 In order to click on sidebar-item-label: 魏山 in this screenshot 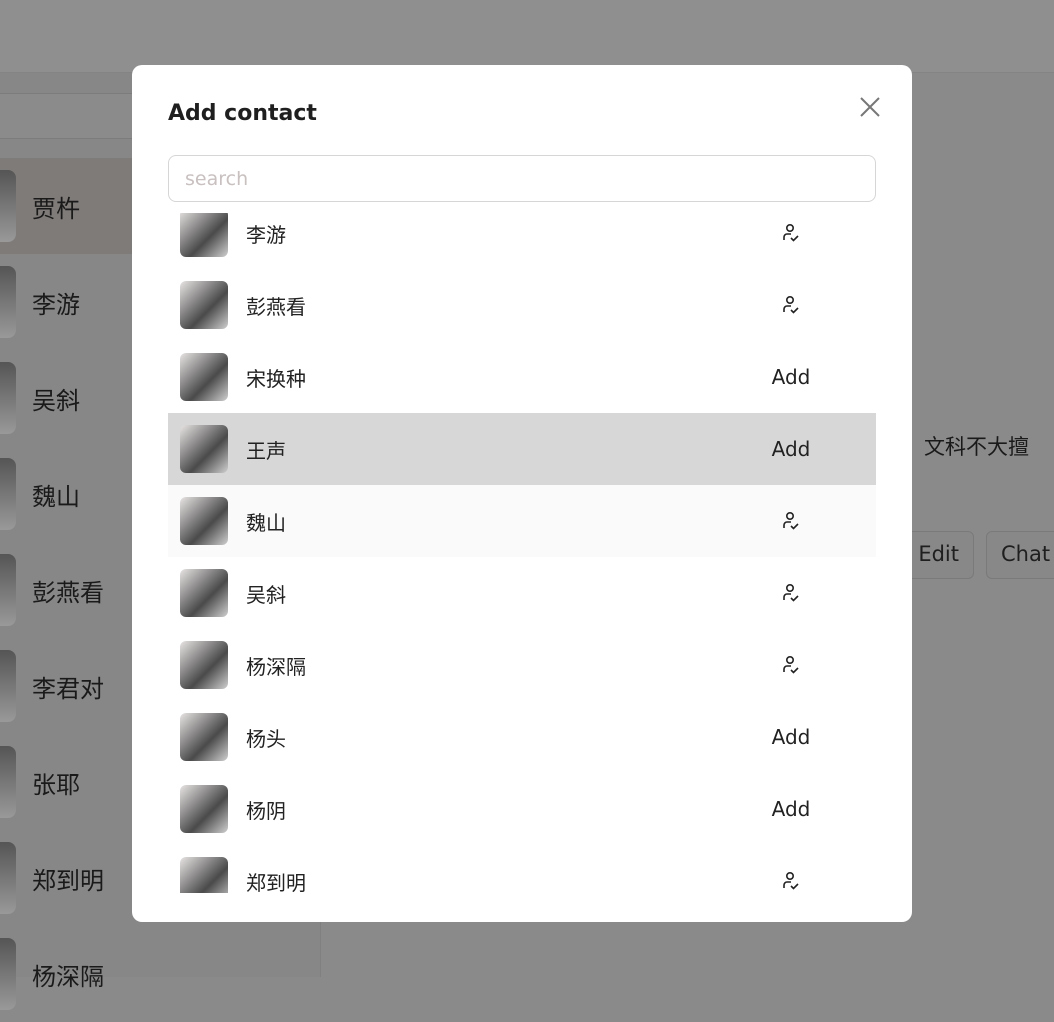, I will do `click(56, 496)`.